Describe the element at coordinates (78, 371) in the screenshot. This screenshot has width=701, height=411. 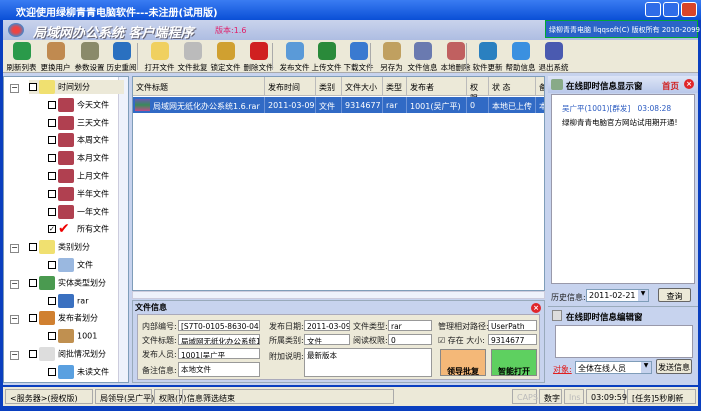
I see `tree-node: 未读文件` at that location.